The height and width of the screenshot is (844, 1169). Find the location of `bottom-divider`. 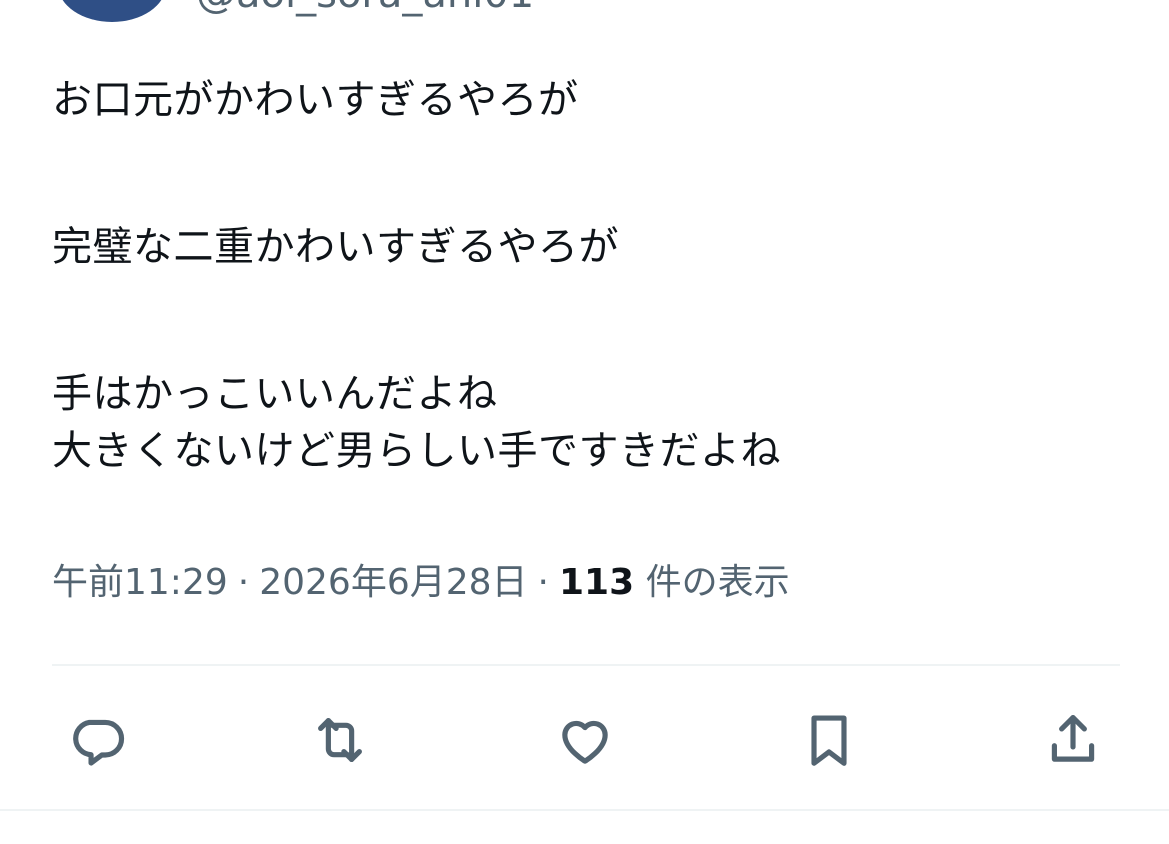

bottom-divider is located at coordinates (584, 810).